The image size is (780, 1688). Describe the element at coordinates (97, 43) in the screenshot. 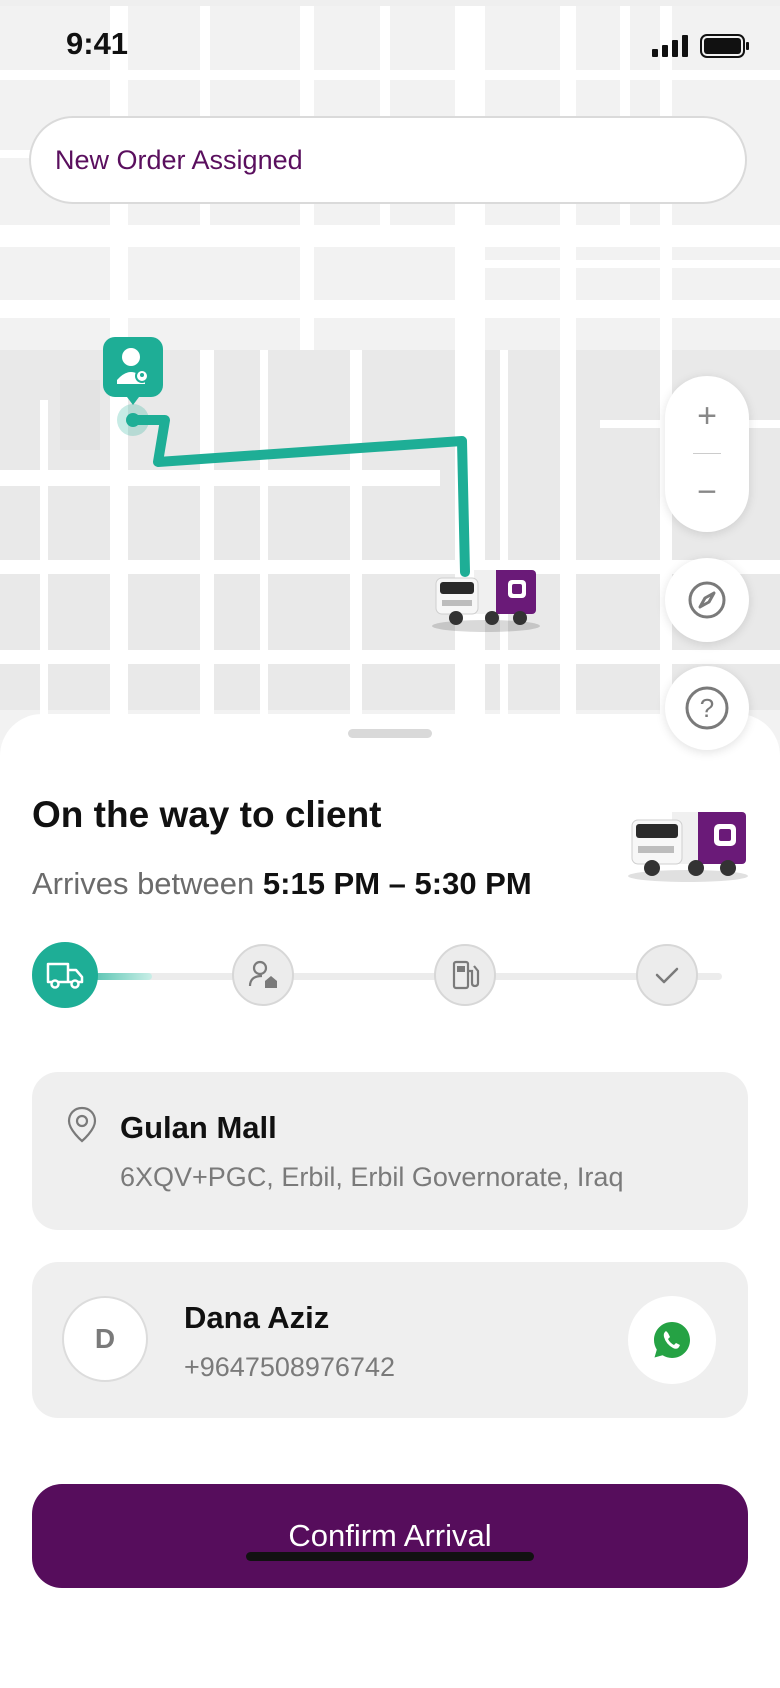

I see `status-time: 9:41` at that location.